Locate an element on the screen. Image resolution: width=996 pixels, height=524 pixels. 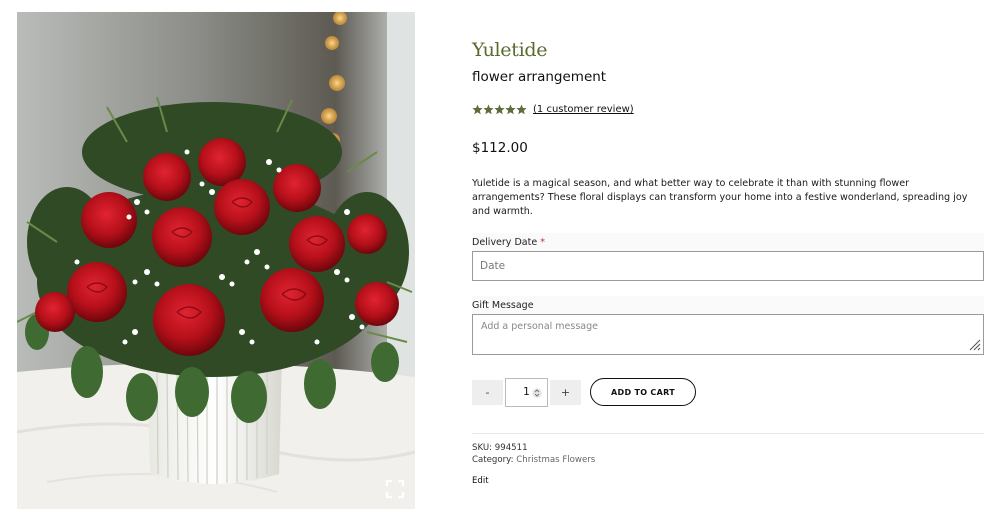
category-label: Category: is located at coordinates (493, 460).